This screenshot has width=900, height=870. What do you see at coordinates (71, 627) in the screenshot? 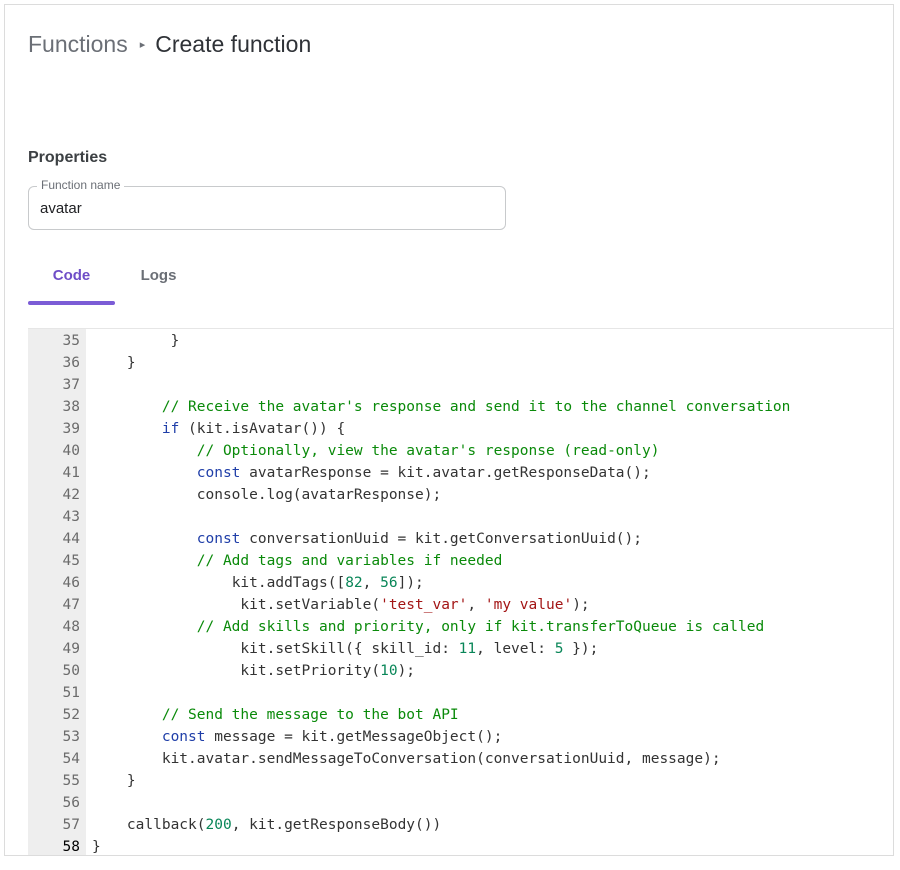
I see `line-number: 48` at bounding box center [71, 627].